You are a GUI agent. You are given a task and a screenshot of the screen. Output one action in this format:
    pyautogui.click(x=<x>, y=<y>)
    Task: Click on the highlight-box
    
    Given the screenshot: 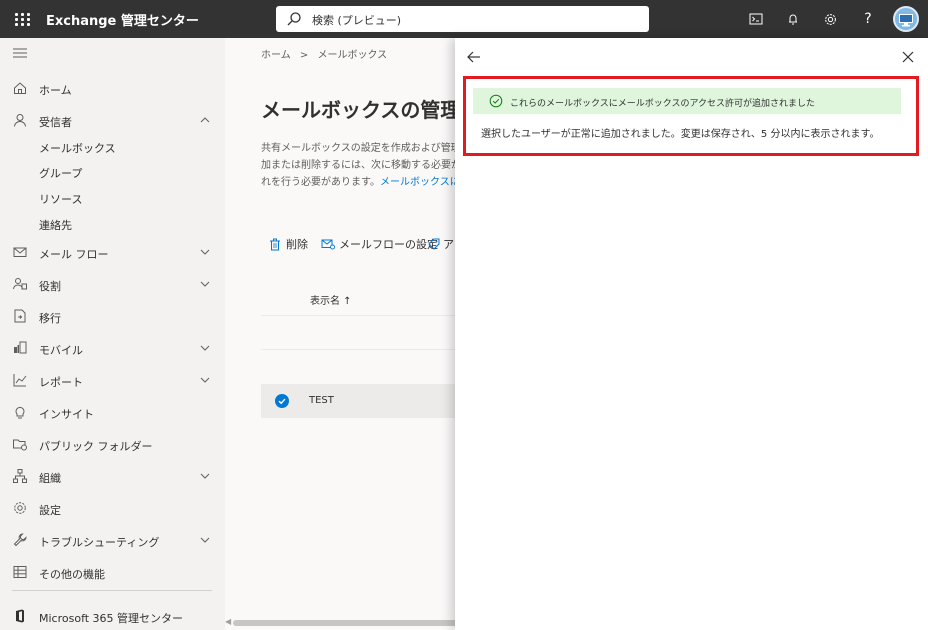 What is the action you would take?
    pyautogui.click(x=691, y=116)
    